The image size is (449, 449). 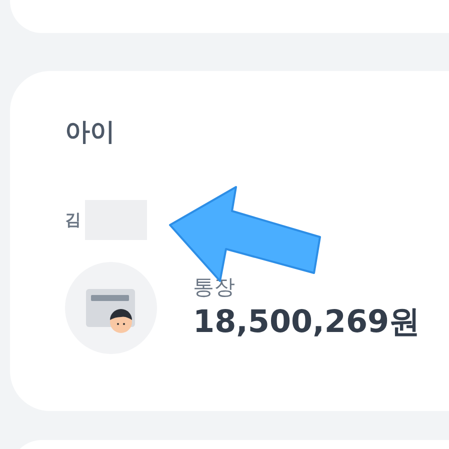 What do you see at coordinates (90, 132) in the screenshot?
I see `section-title: 아이` at bounding box center [90, 132].